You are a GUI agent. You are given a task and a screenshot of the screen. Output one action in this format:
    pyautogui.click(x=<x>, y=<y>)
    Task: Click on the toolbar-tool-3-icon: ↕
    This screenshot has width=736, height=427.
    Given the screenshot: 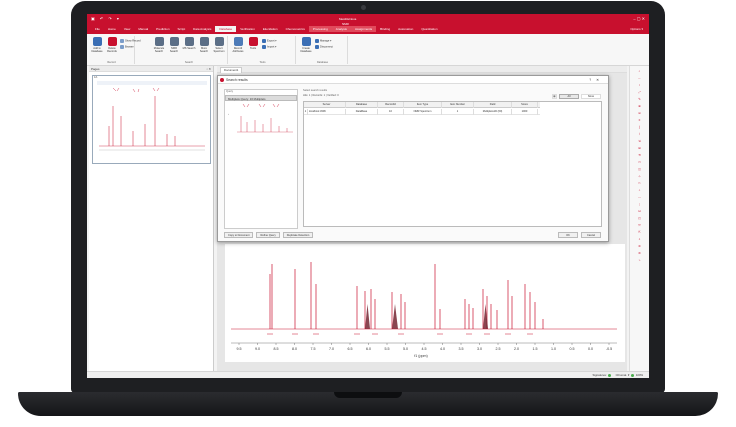 What is the action you would take?
    pyautogui.click(x=639, y=85)
    